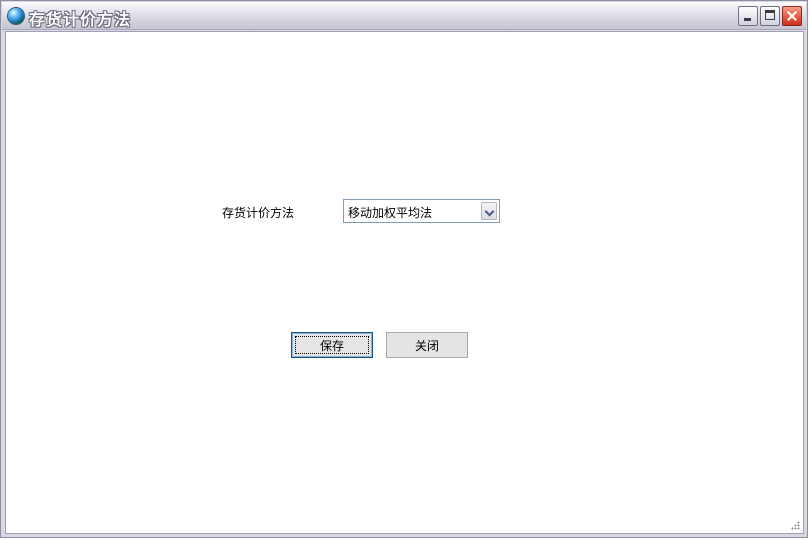  I want to click on valuation-method-label: 存货计价方法, so click(258, 213).